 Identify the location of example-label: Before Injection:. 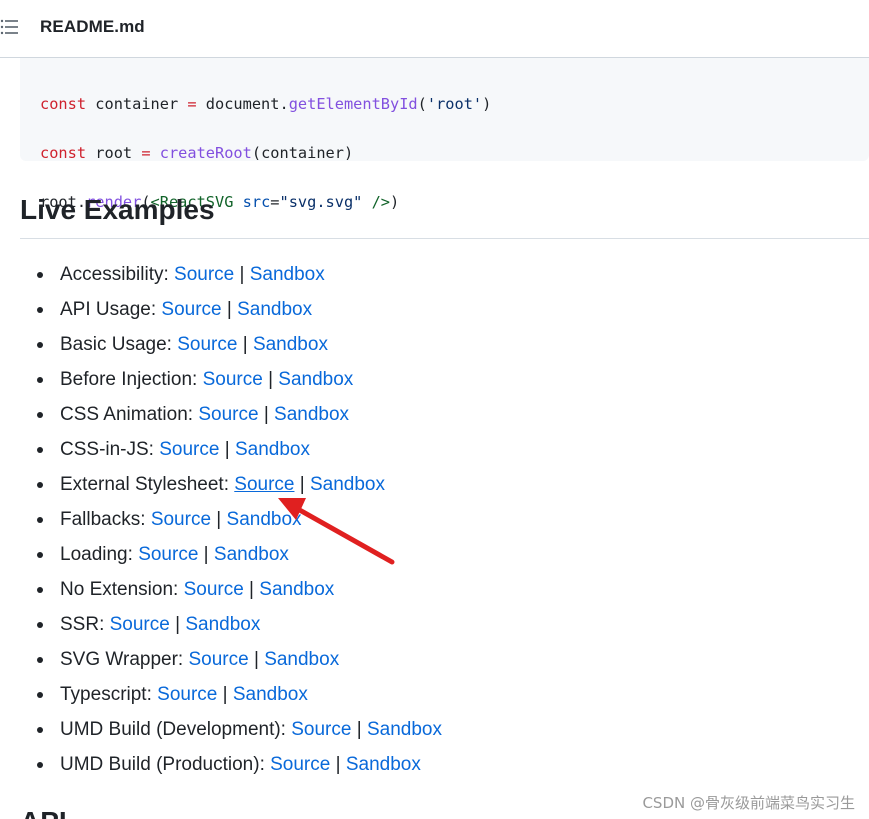
(131, 379).